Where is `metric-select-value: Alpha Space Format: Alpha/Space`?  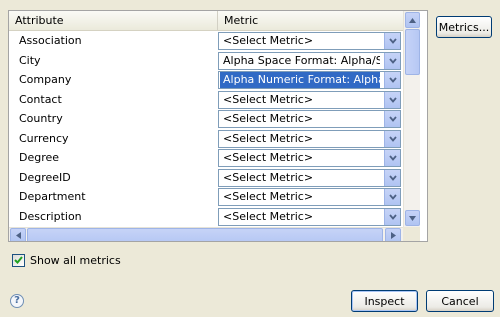
metric-select-value: Alpha Space Format: Alpha/Space is located at coordinates (301, 60).